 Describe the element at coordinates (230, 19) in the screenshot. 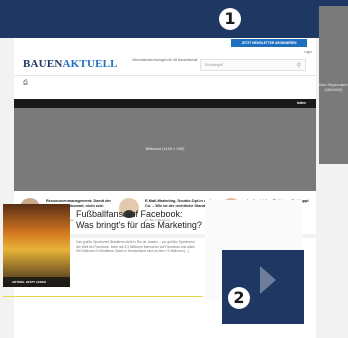

I see `marker-badge-1: 1` at that location.